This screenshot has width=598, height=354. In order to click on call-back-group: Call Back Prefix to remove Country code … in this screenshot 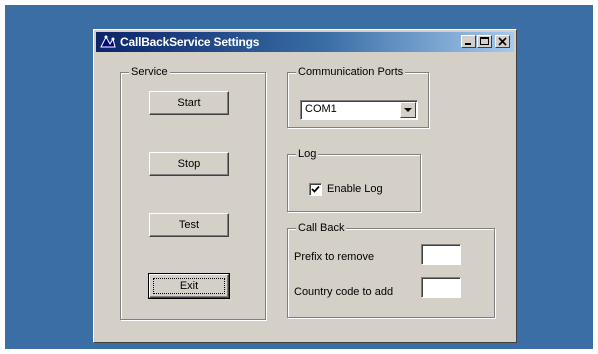, I will do `click(391, 269)`.